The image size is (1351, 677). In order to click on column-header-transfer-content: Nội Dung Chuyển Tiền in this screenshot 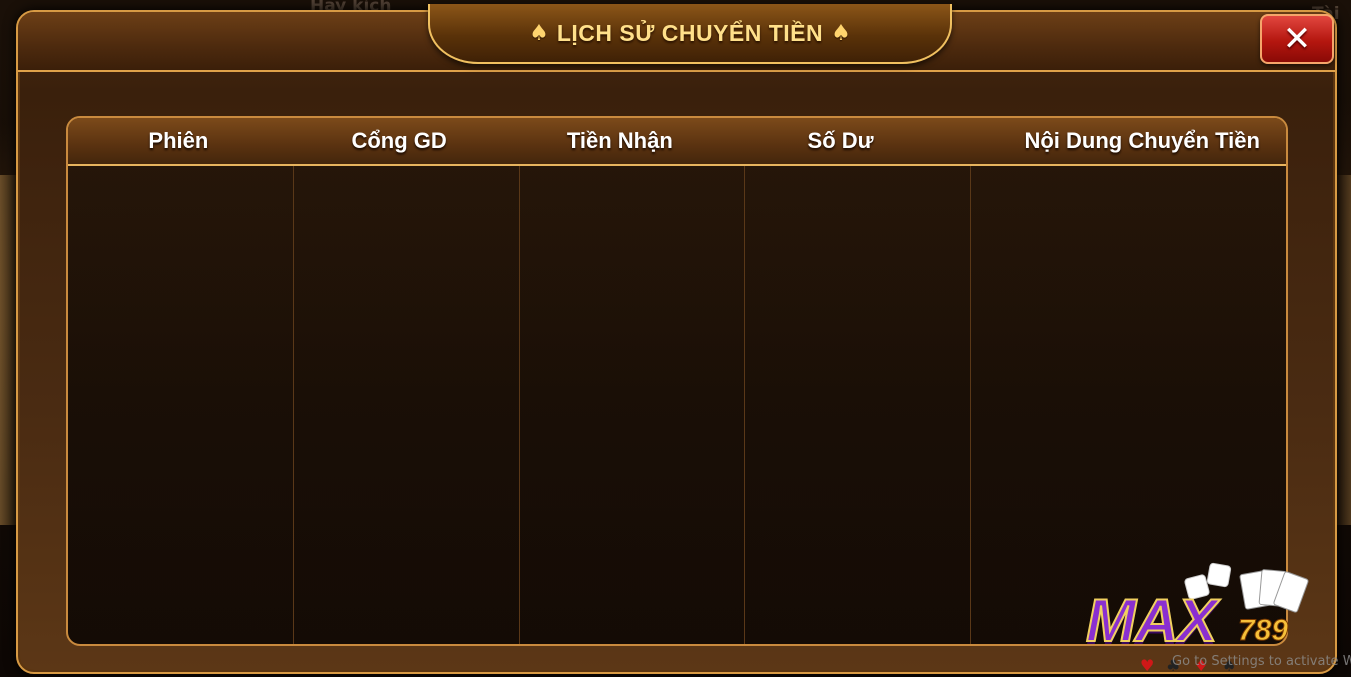, I will do `click(1142, 140)`.